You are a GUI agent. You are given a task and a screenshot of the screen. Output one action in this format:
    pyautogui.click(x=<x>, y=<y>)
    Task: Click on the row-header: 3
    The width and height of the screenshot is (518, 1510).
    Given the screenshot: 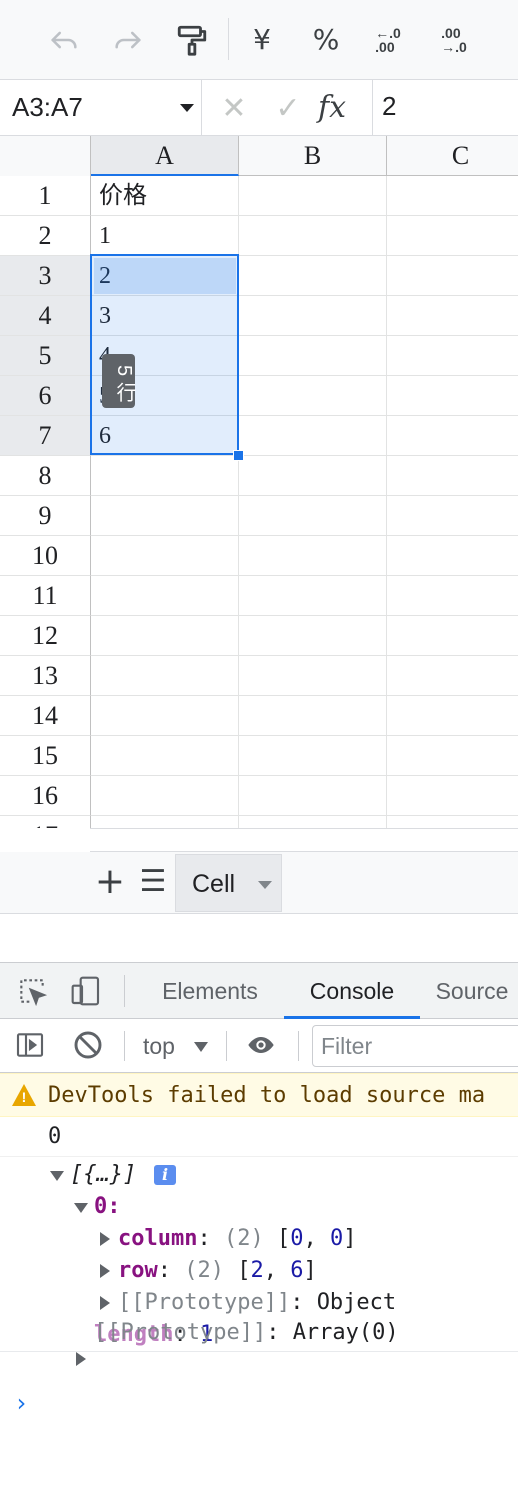 What is the action you would take?
    pyautogui.click(x=45, y=276)
    